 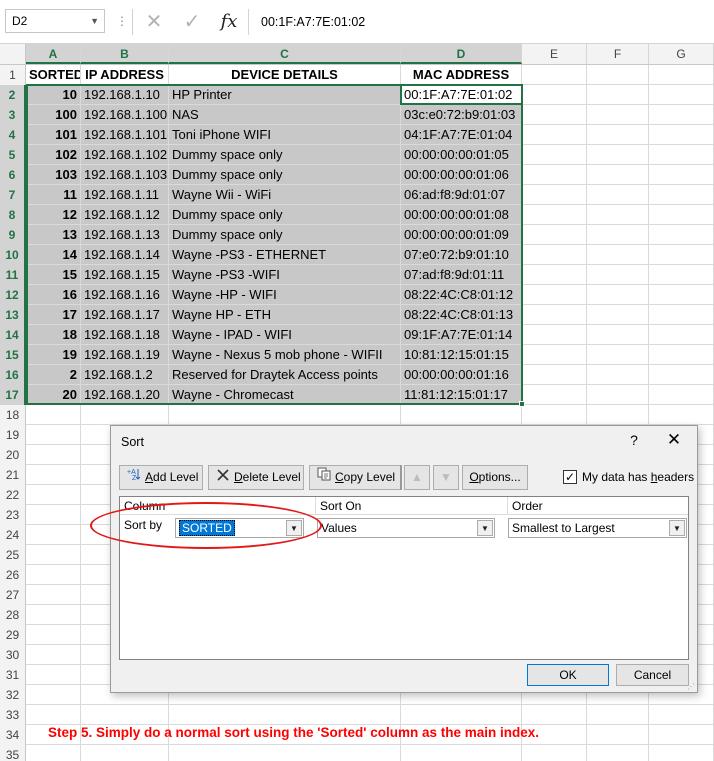 What do you see at coordinates (125, 154) in the screenshot?
I see `cell-ip-address: 192.168.1.102` at bounding box center [125, 154].